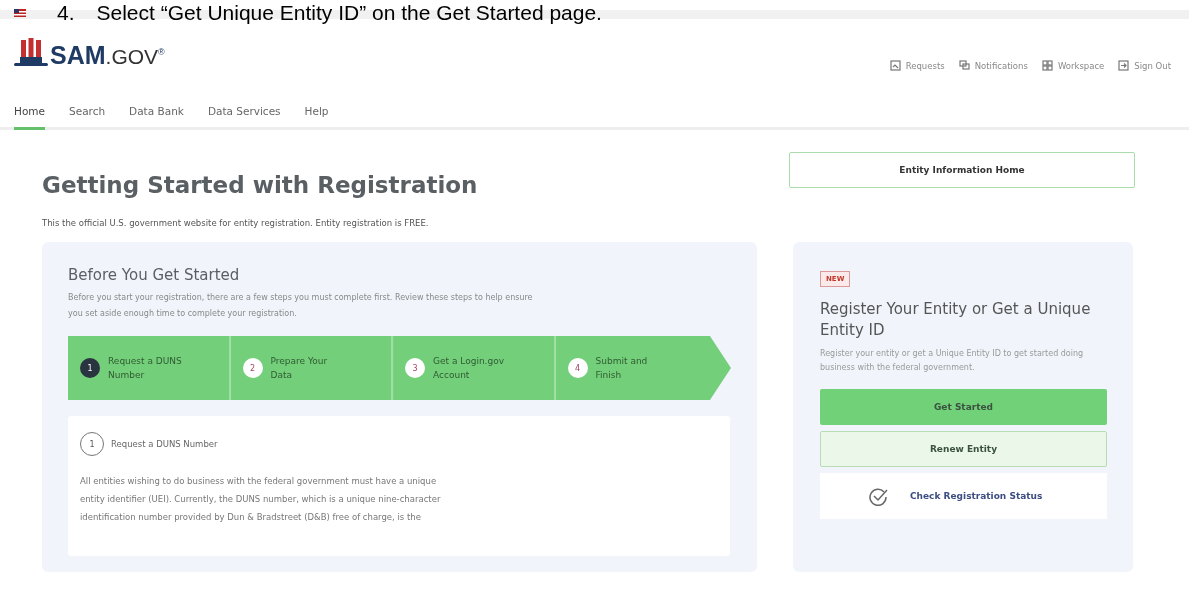  Describe the element at coordinates (643, 368) in the screenshot. I see `step-tab: 4 Submit and Finish` at that location.